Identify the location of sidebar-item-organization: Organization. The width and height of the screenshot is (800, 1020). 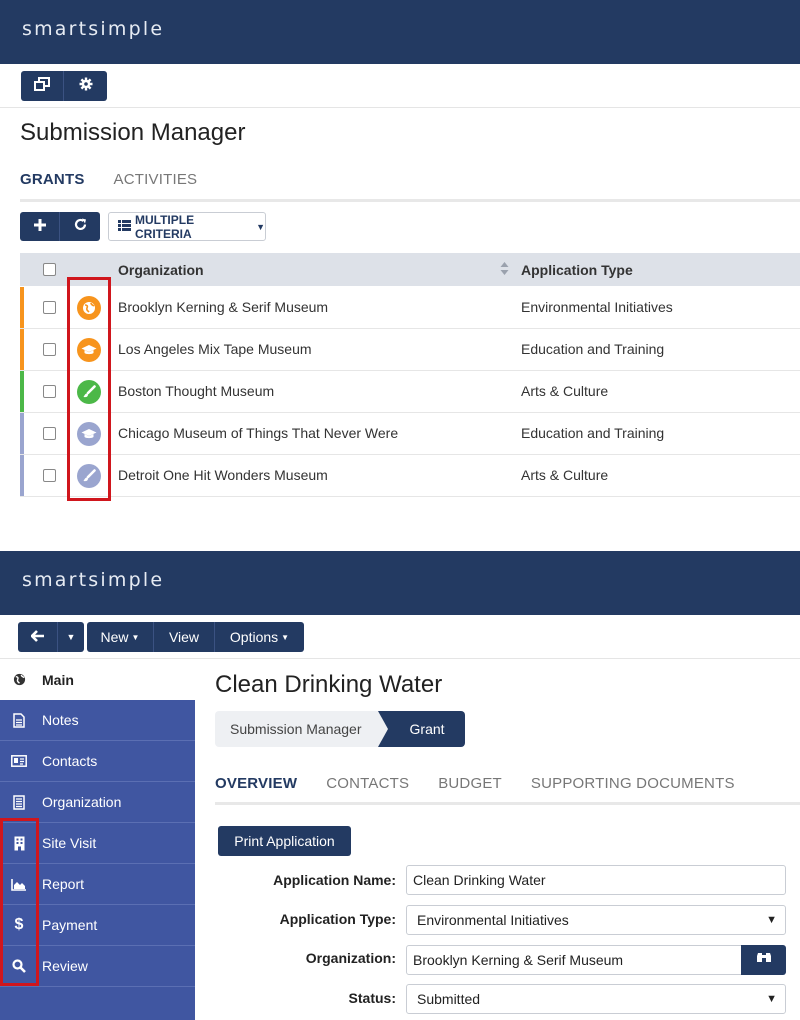
(97, 802).